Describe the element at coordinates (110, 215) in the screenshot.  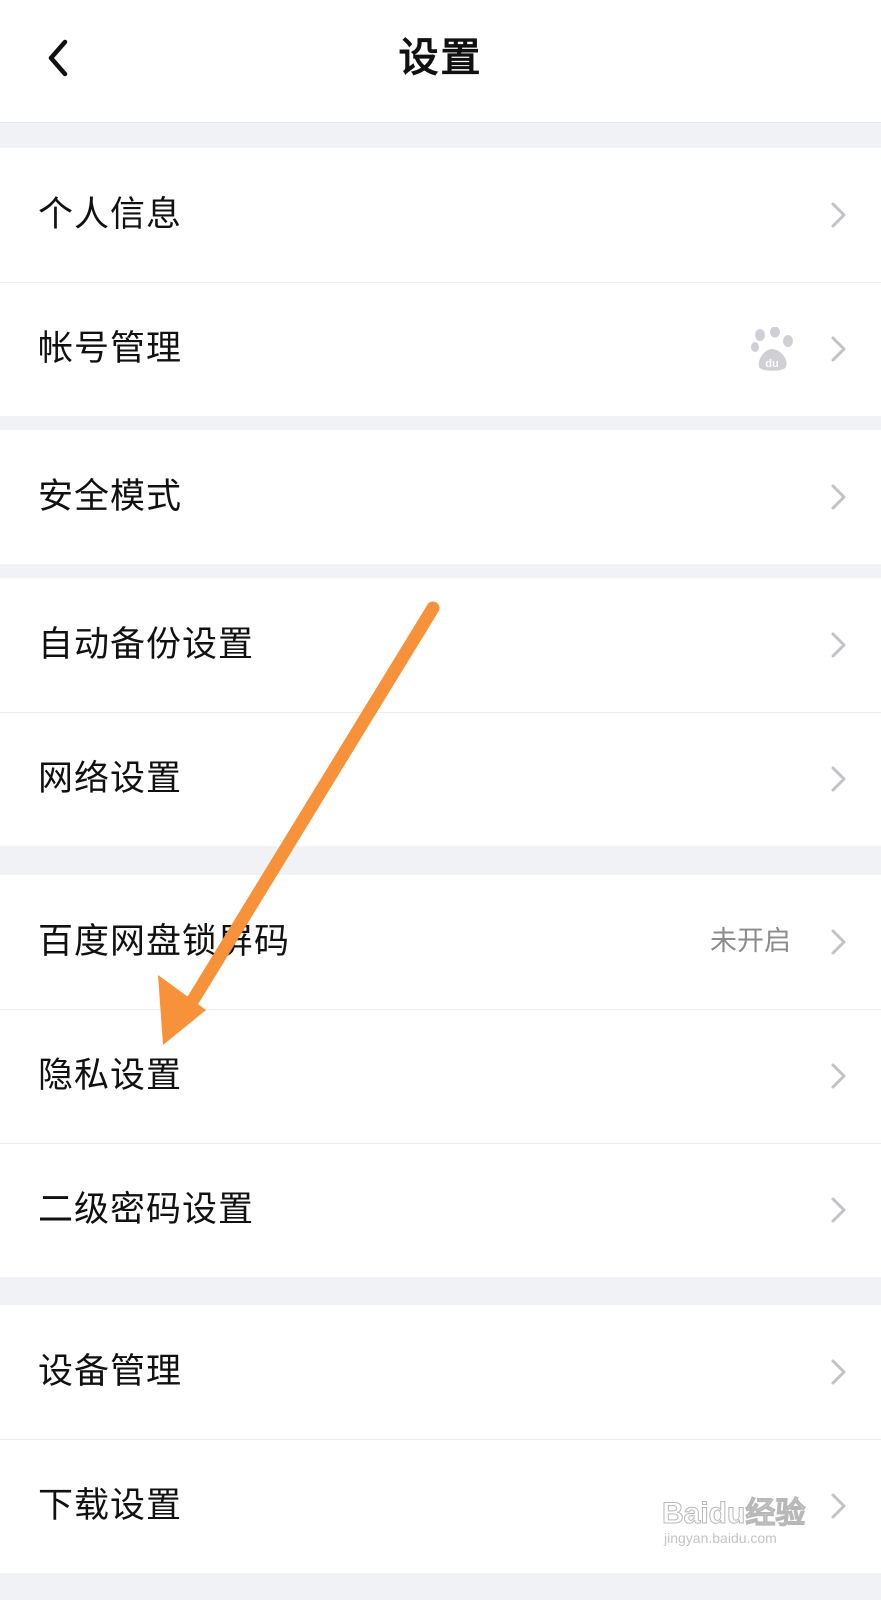
I see `settings-item-label: 个人信息` at that location.